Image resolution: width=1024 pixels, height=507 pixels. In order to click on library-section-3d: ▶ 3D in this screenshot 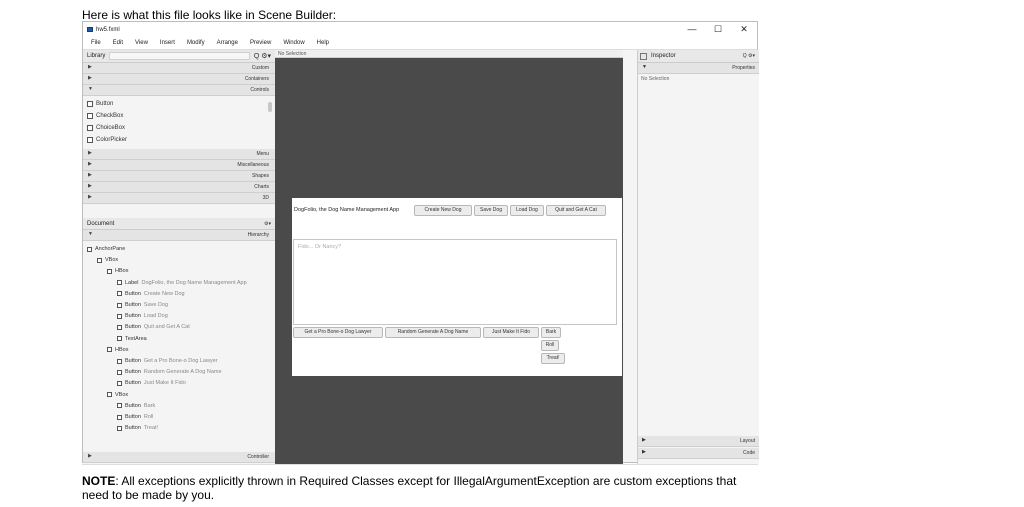, I will do `click(179, 198)`.